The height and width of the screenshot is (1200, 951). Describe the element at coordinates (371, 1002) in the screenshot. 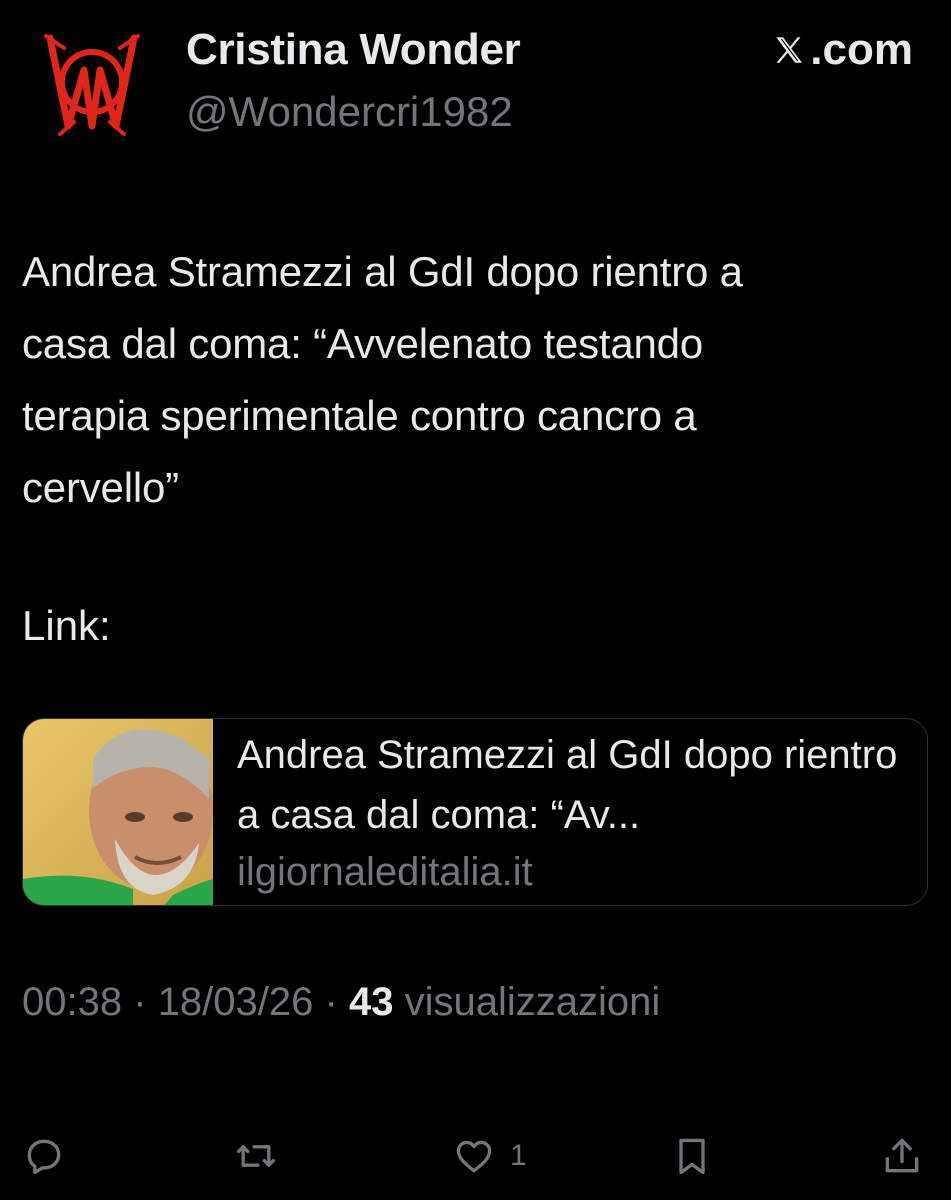

I see `views-count: 43` at that location.